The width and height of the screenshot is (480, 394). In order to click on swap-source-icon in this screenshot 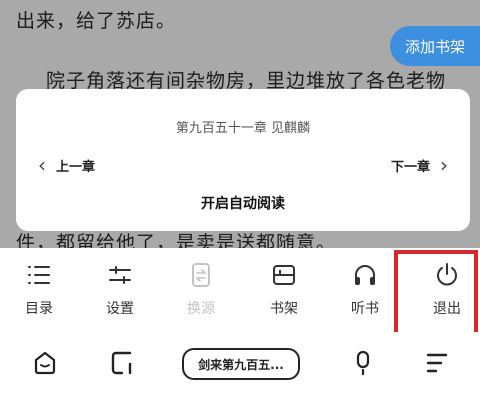, I will do `click(201, 275)`.